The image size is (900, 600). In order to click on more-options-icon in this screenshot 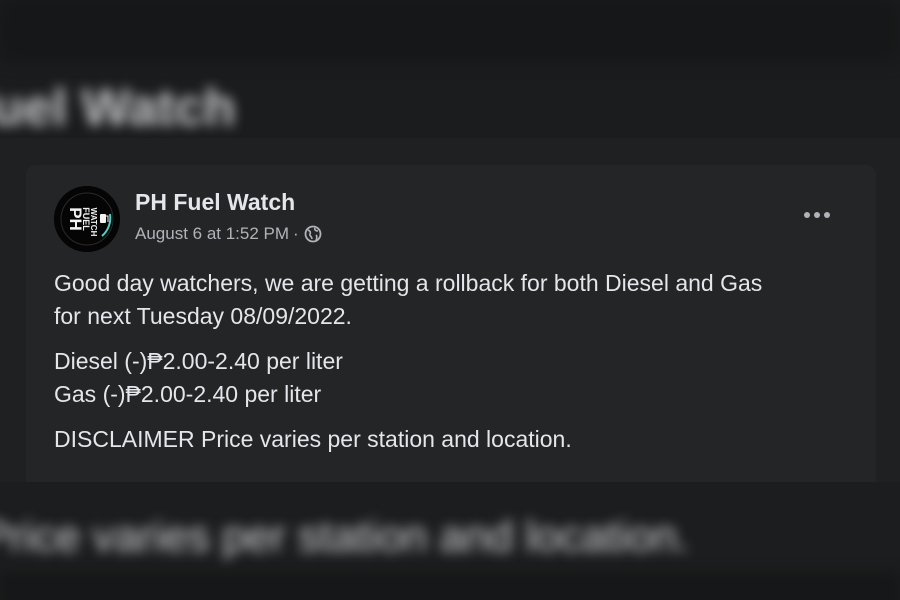, I will do `click(817, 215)`.